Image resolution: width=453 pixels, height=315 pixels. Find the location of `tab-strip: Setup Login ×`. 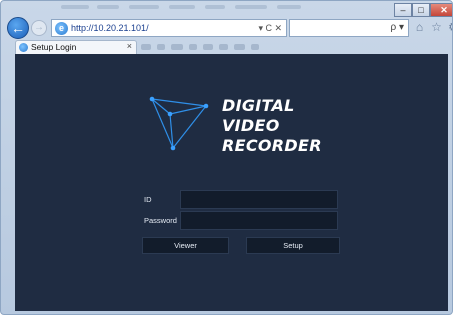

tab-strip: Setup Login × is located at coordinates (226, 47).